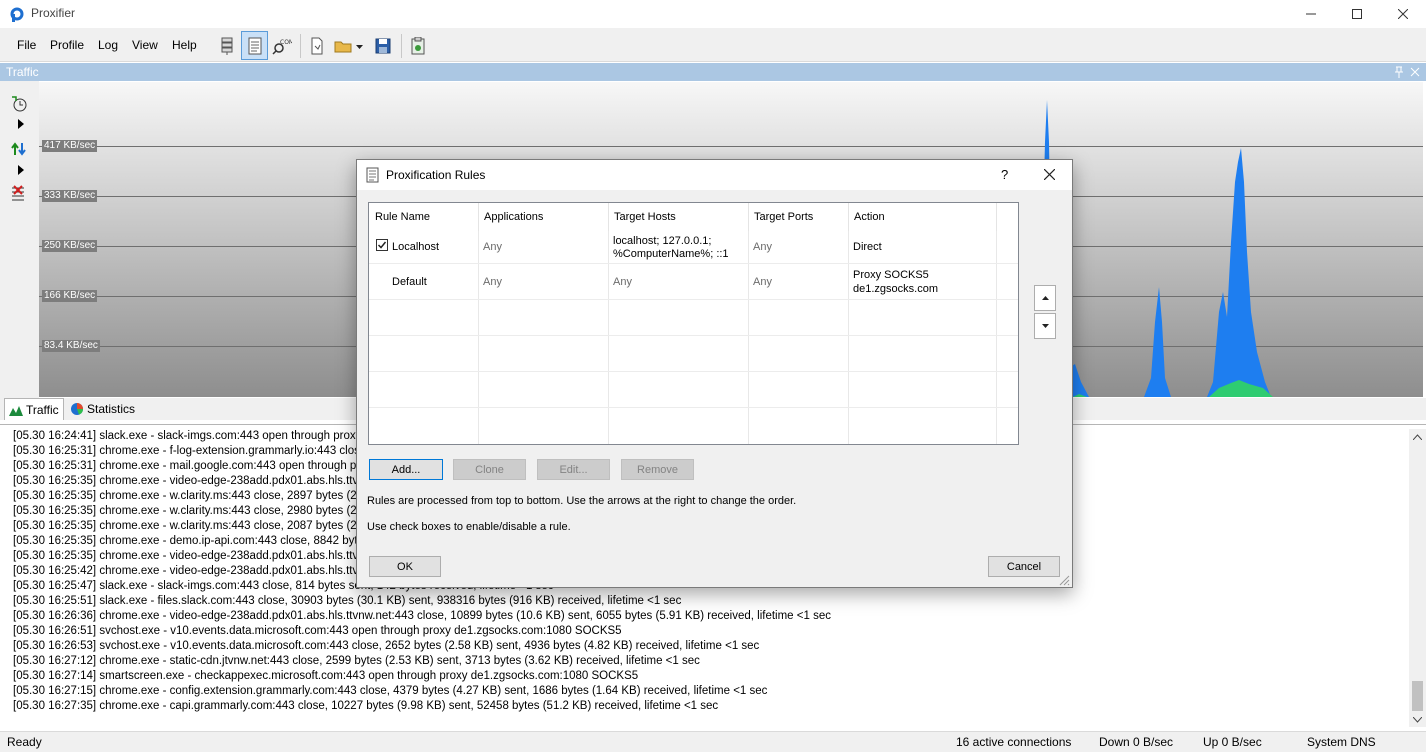 The width and height of the screenshot is (1426, 752). Describe the element at coordinates (184, 45) in the screenshot. I see `menu-help: Help` at that location.